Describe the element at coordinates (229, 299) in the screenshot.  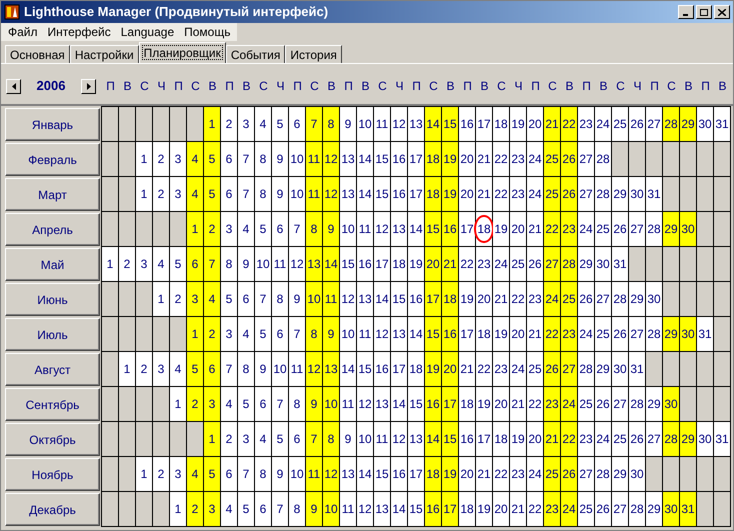
I see `day-cell: 5` at that location.